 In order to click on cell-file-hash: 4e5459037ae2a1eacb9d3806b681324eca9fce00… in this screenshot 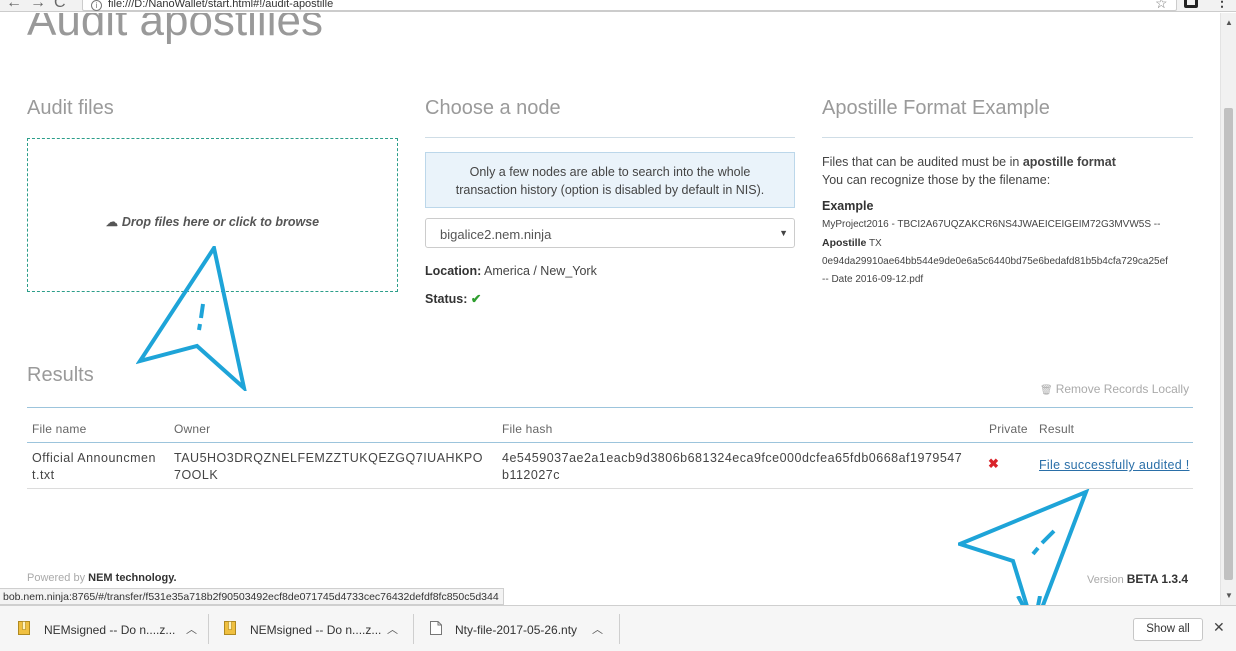, I will do `click(732, 466)`.